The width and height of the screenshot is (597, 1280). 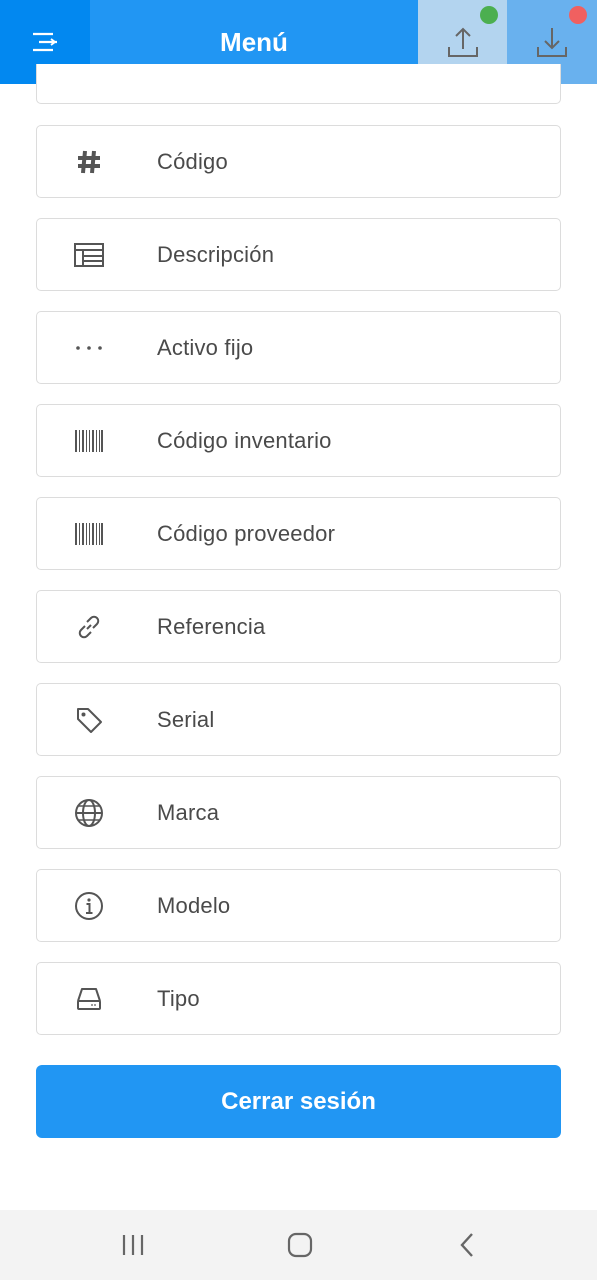 I want to click on list-item-referencia: Referencia, so click(x=298, y=626).